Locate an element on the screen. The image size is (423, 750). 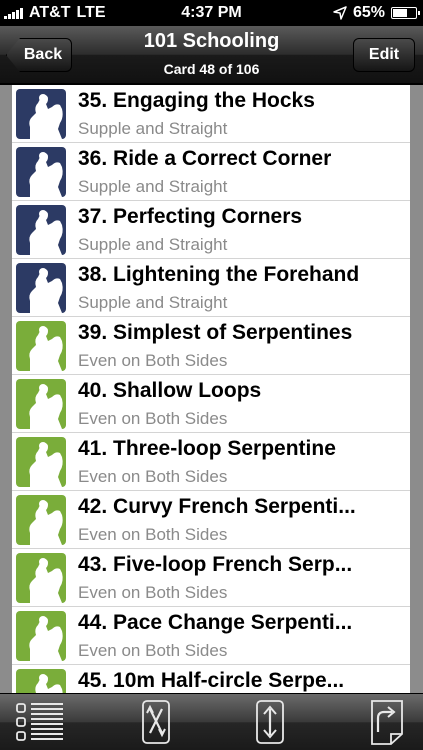
list-view-icon is located at coordinates (40, 722).